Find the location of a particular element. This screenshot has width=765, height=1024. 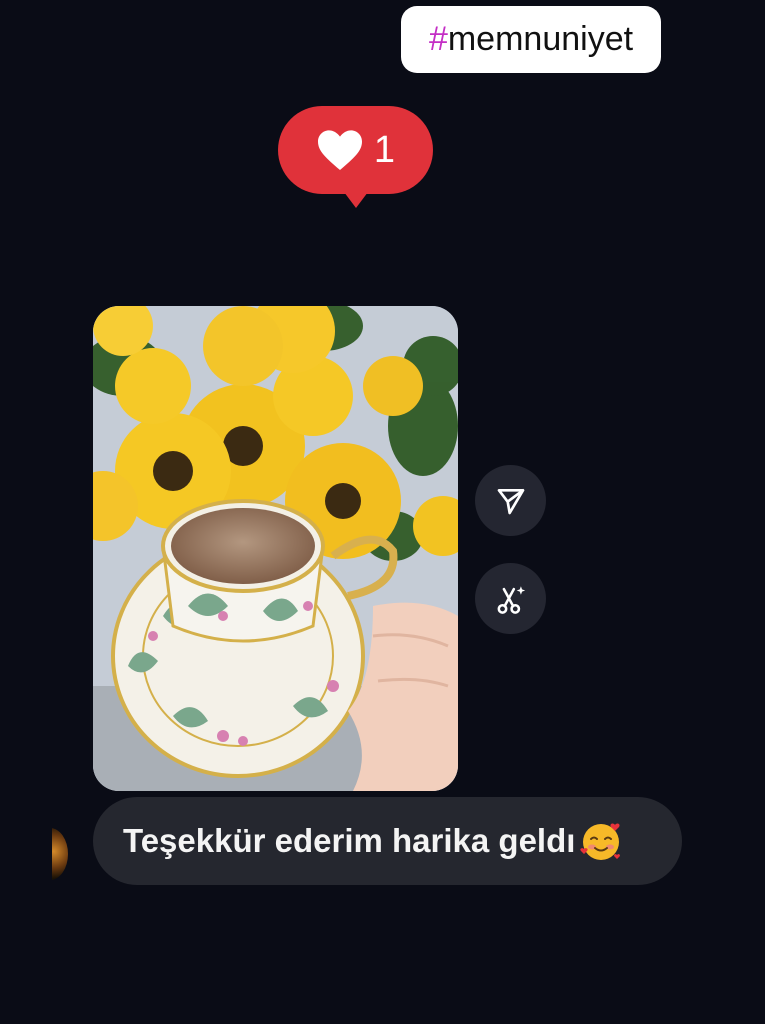

share-button is located at coordinates (510, 500).